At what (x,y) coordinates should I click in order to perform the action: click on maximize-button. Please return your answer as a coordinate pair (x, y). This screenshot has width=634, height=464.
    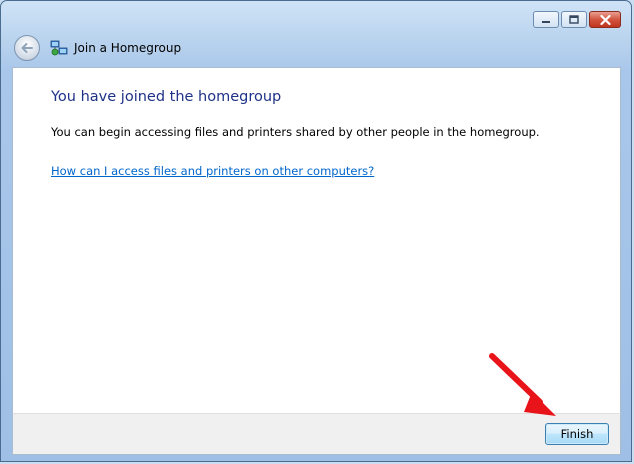
    Looking at the image, I should click on (574, 19).